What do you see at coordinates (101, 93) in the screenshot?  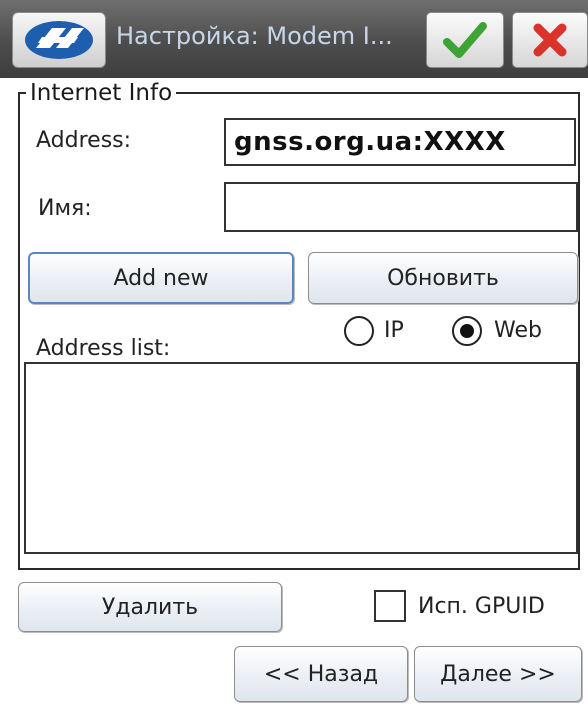 I see `group-legend: Internet Info` at bounding box center [101, 93].